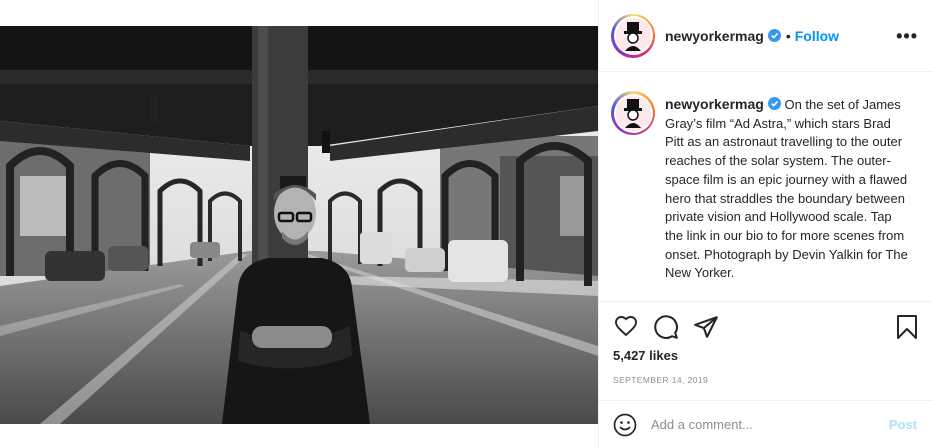  I want to click on comment-bar: Post, so click(765, 424).